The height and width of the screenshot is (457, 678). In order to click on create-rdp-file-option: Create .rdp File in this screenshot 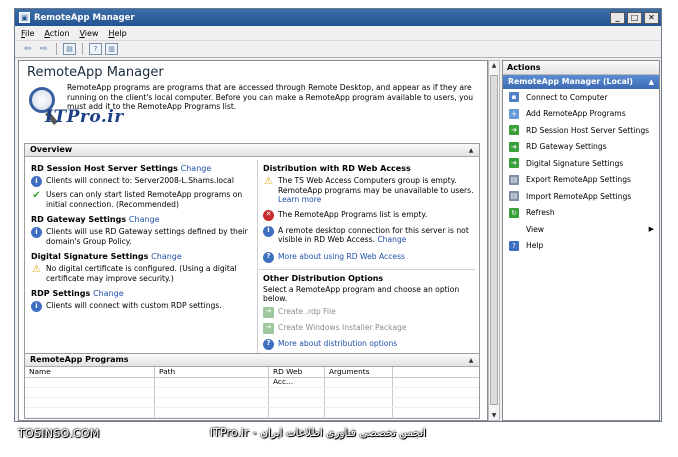, I will do `click(307, 312)`.